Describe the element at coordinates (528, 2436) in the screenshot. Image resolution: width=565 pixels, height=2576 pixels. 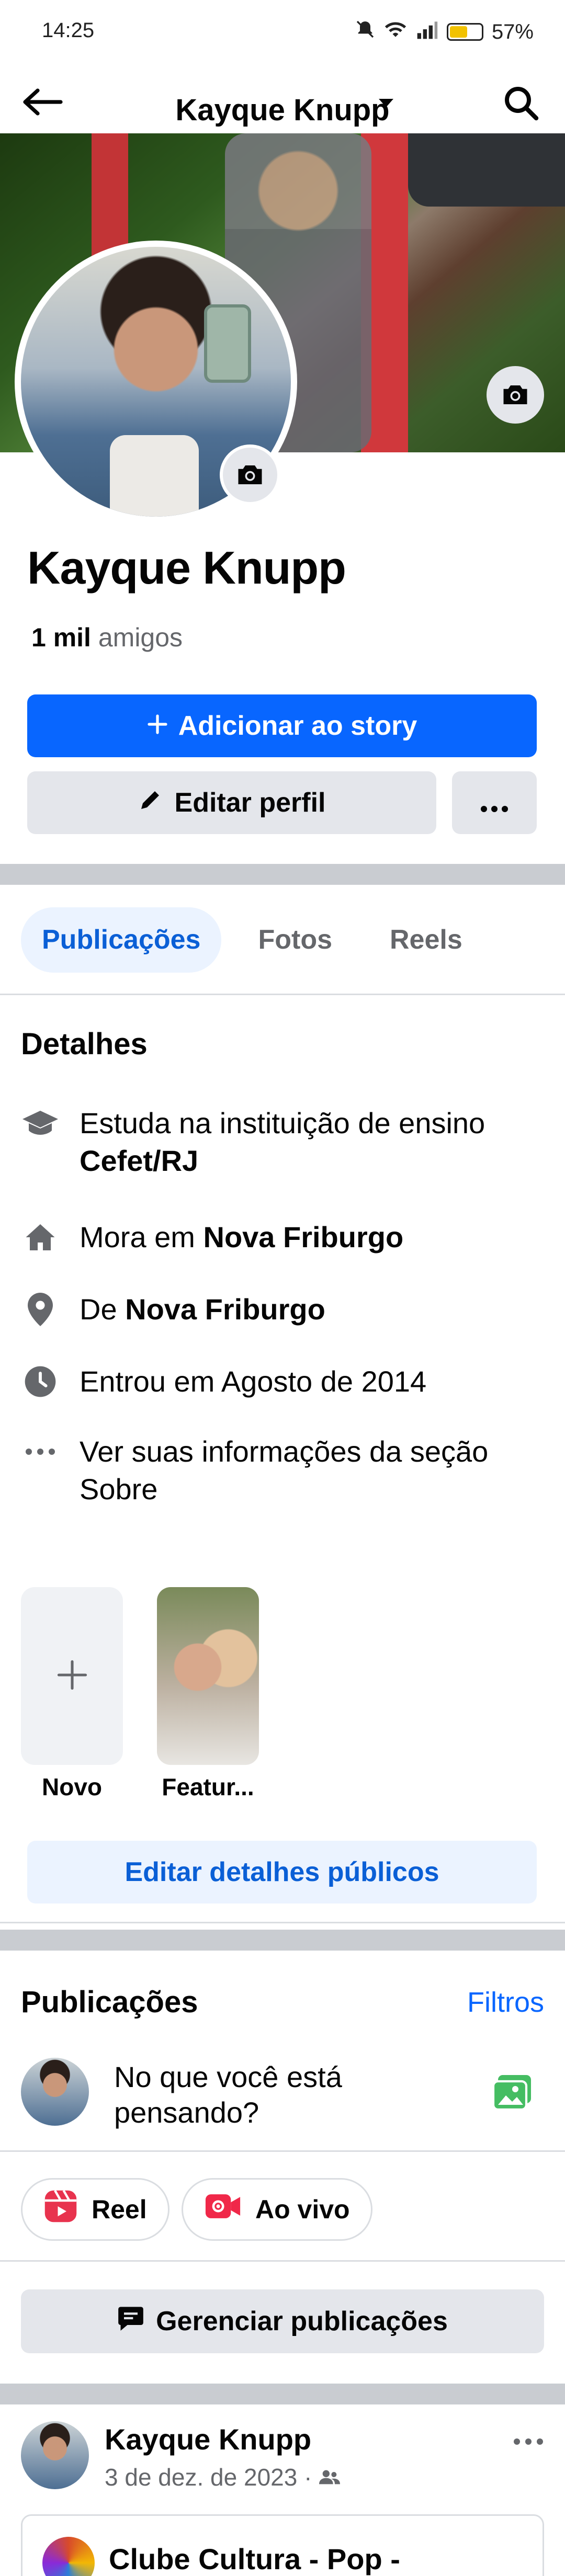
I see `post-options-icon` at that location.